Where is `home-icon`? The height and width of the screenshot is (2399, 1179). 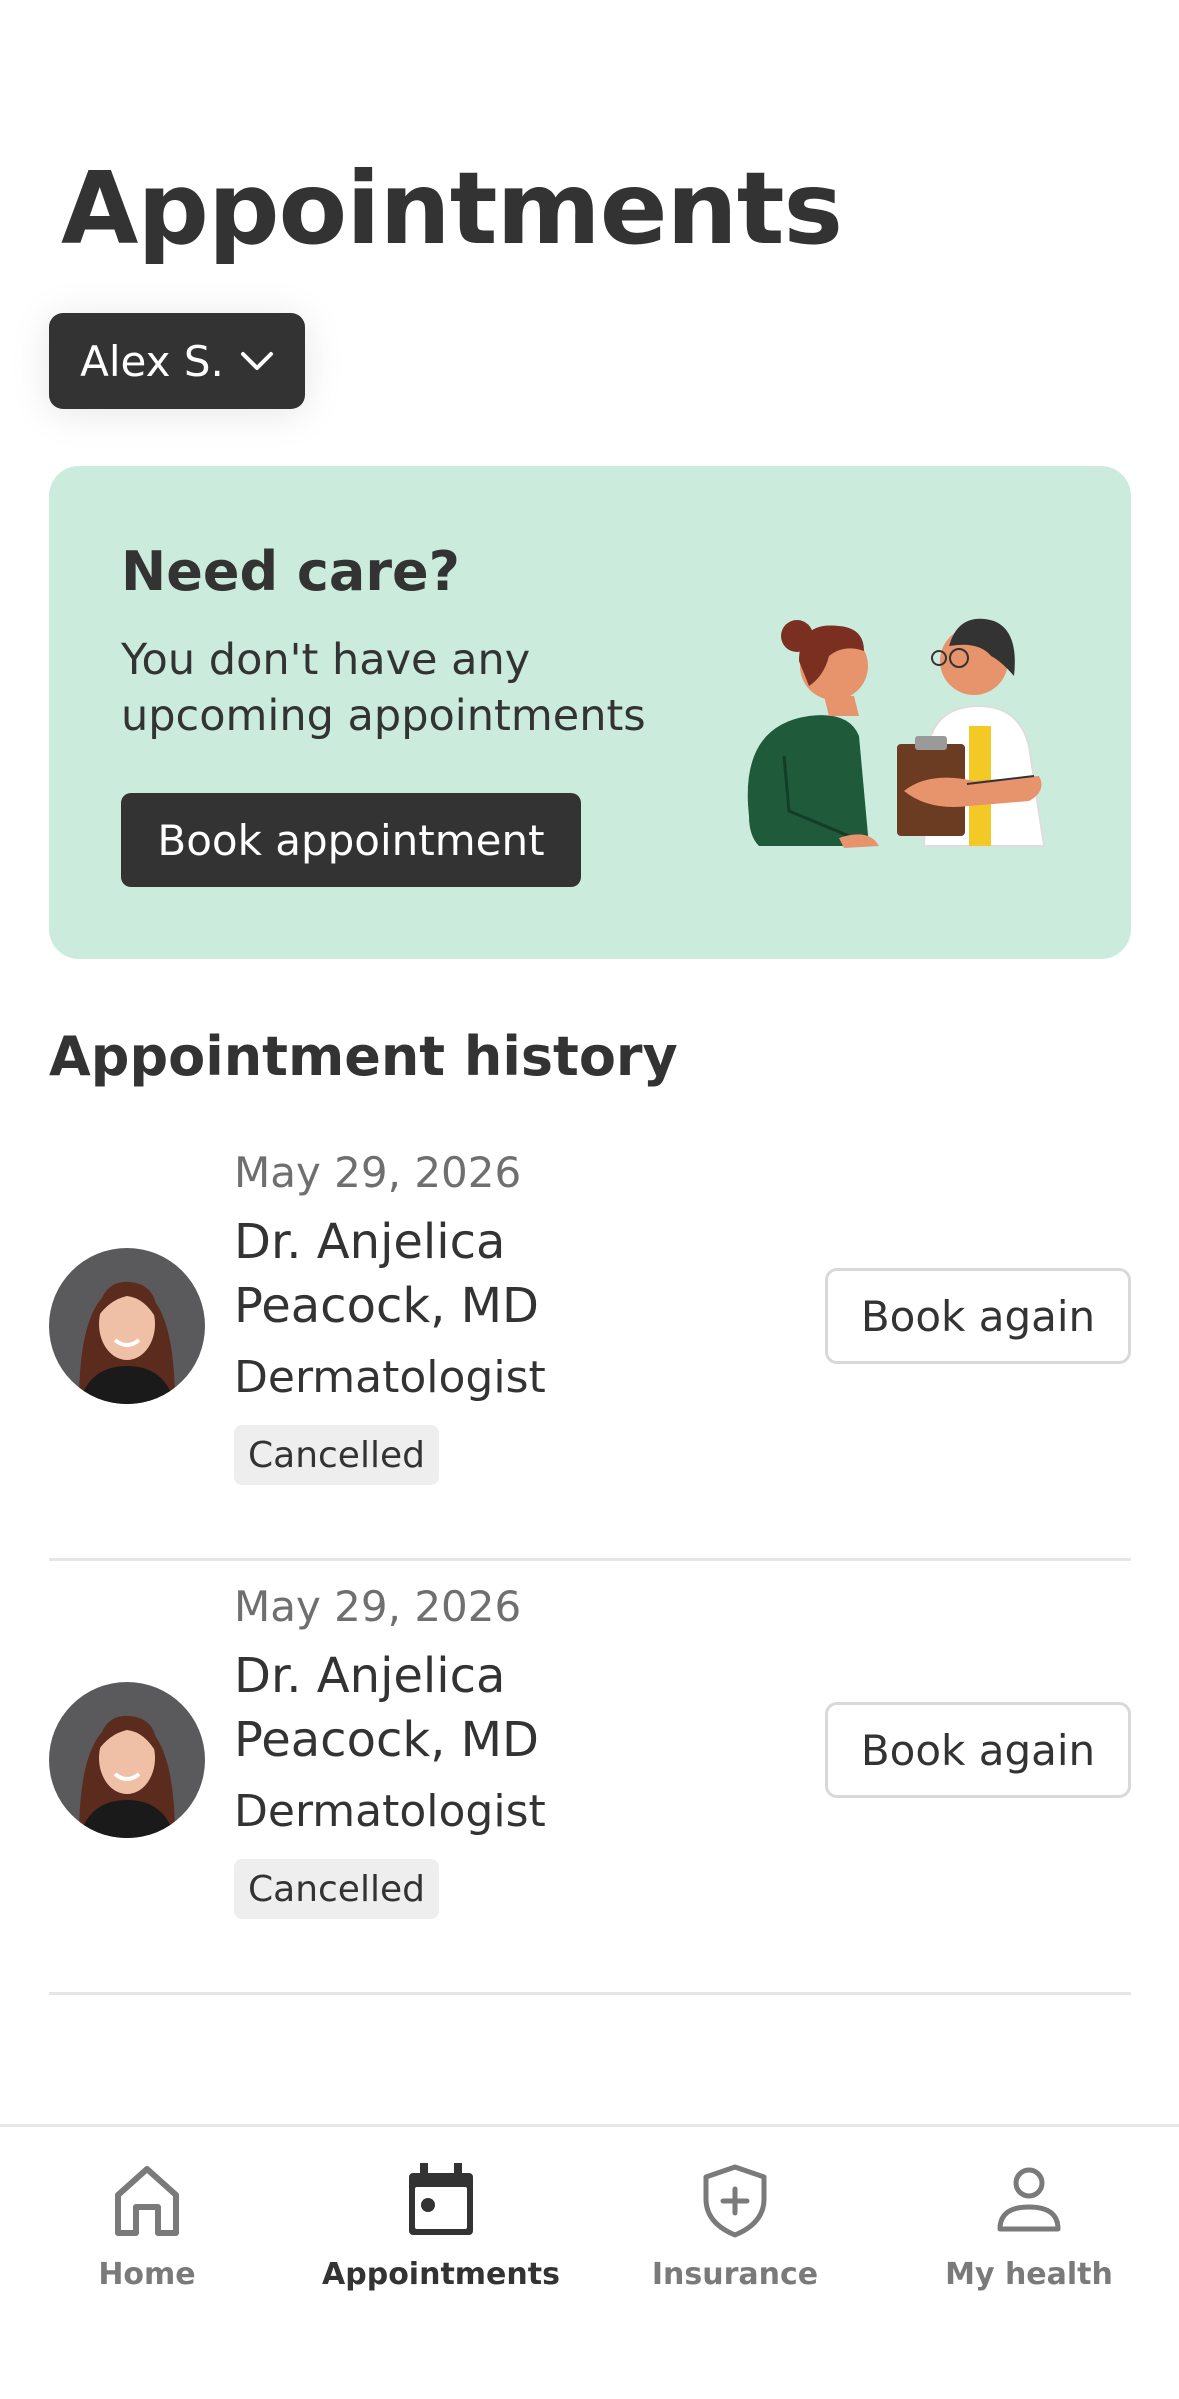
home-icon is located at coordinates (147, 2201).